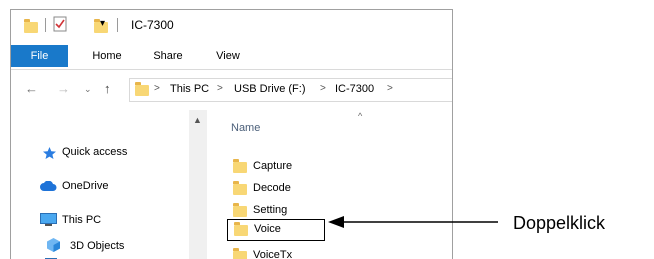  Describe the element at coordinates (276, 230) in the screenshot. I see `list-item-highlighted: Voice` at that location.